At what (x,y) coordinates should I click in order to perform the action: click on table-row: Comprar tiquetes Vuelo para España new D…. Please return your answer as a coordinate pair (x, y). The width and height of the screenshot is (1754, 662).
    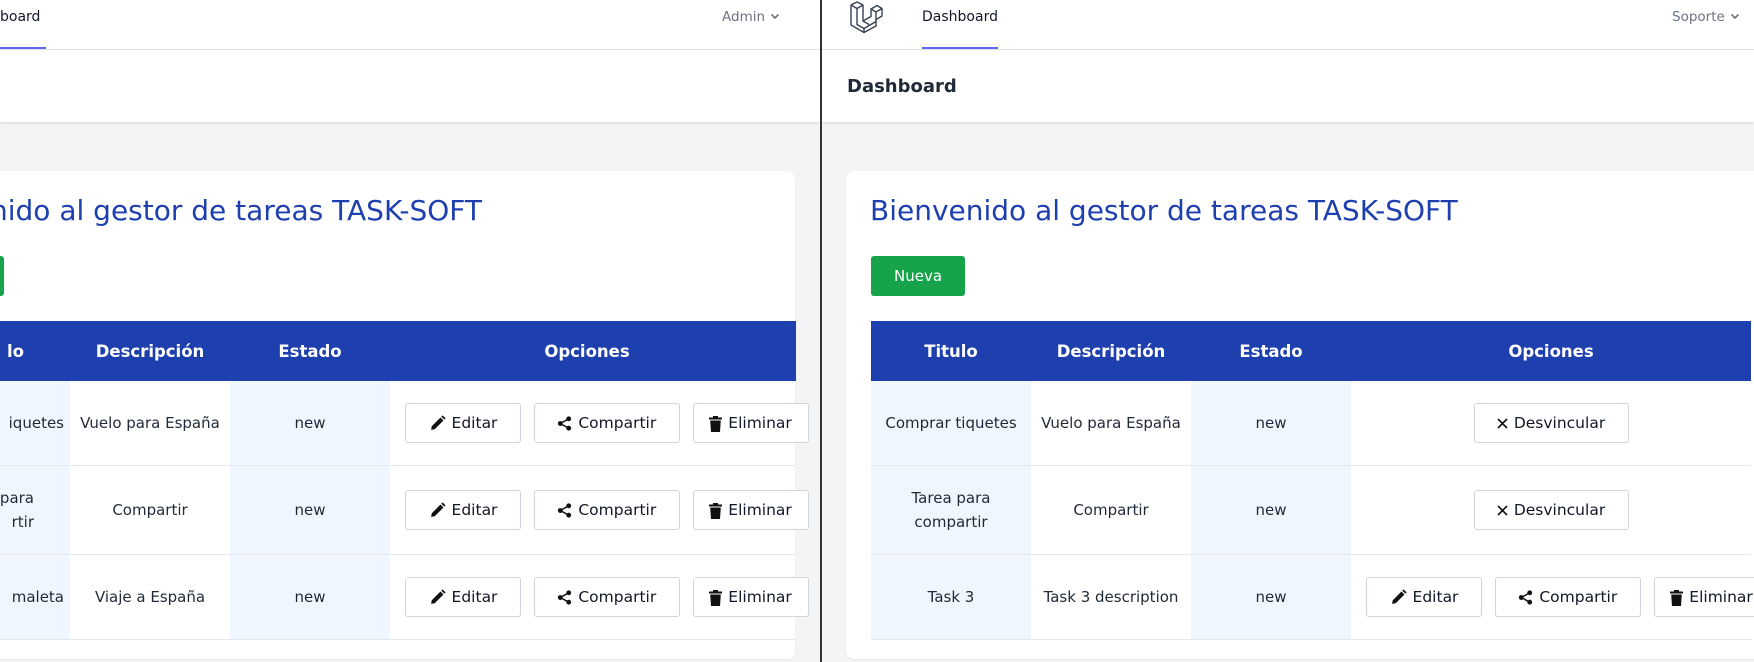
    Looking at the image, I should click on (1311, 423).